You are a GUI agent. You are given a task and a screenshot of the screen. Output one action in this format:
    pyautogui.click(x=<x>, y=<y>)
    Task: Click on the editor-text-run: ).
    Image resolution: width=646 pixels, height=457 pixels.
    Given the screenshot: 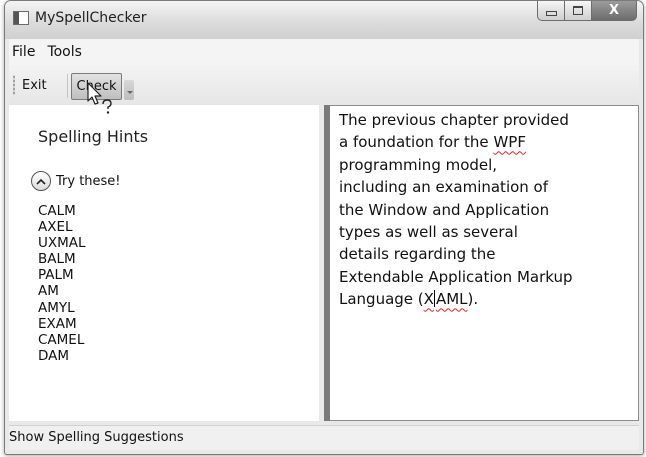 What is the action you would take?
    pyautogui.click(x=473, y=299)
    